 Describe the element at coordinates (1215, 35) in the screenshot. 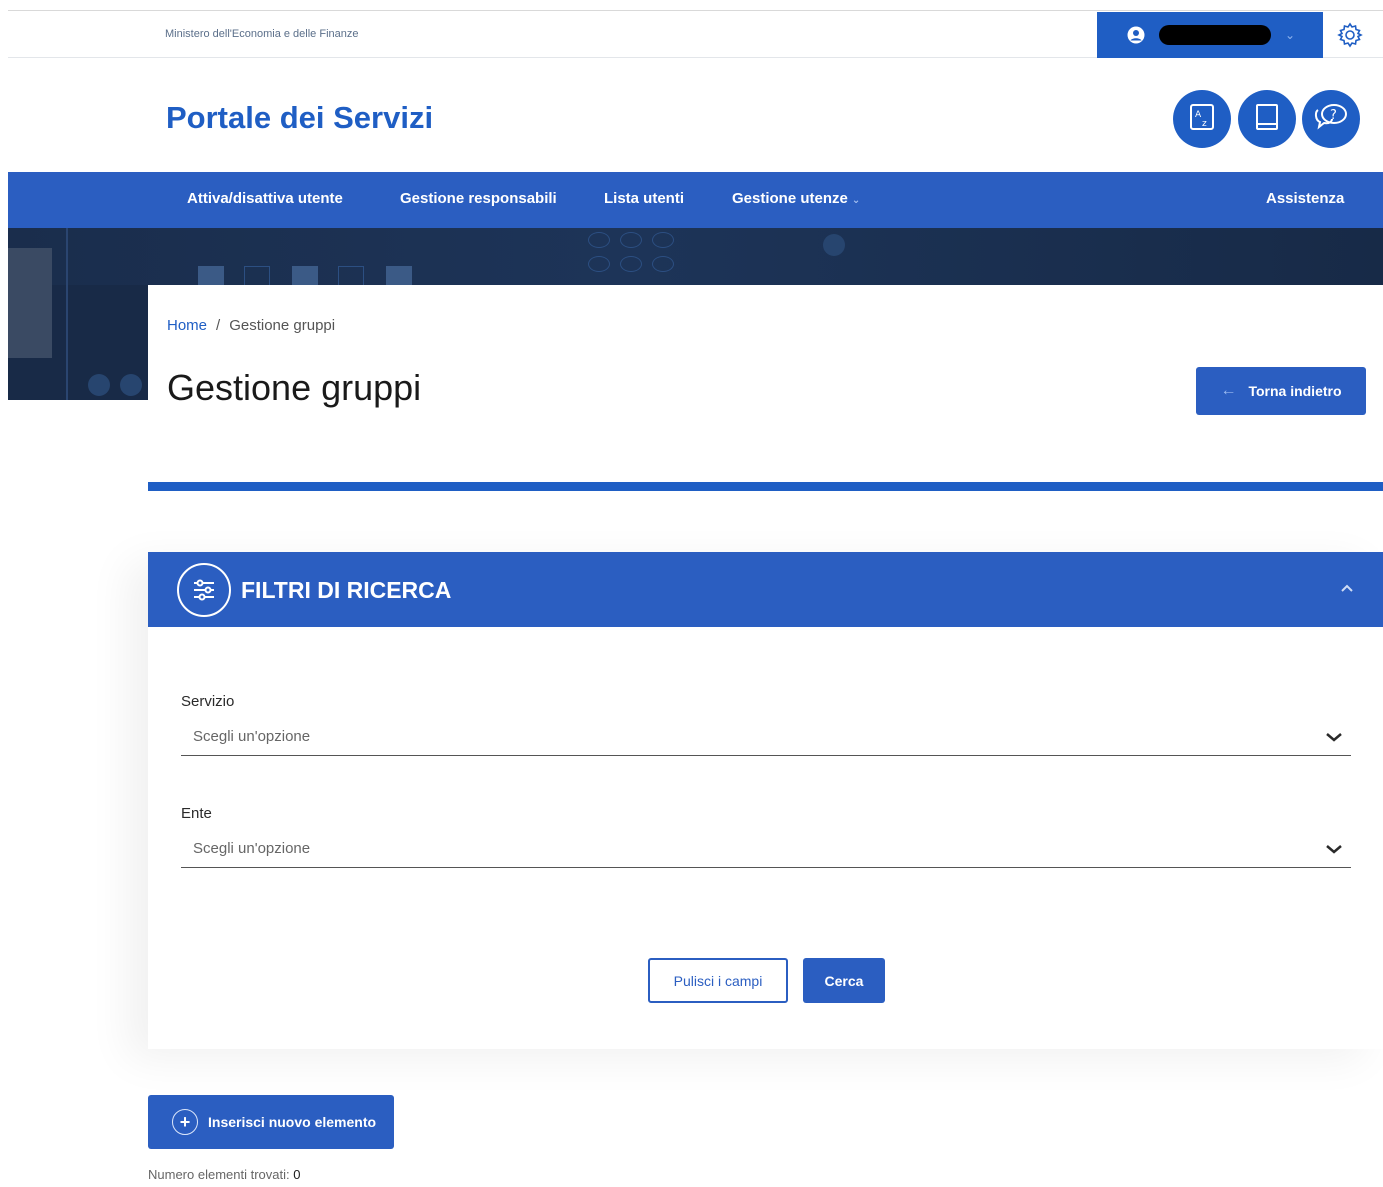

I see `user-name-redacted` at that location.